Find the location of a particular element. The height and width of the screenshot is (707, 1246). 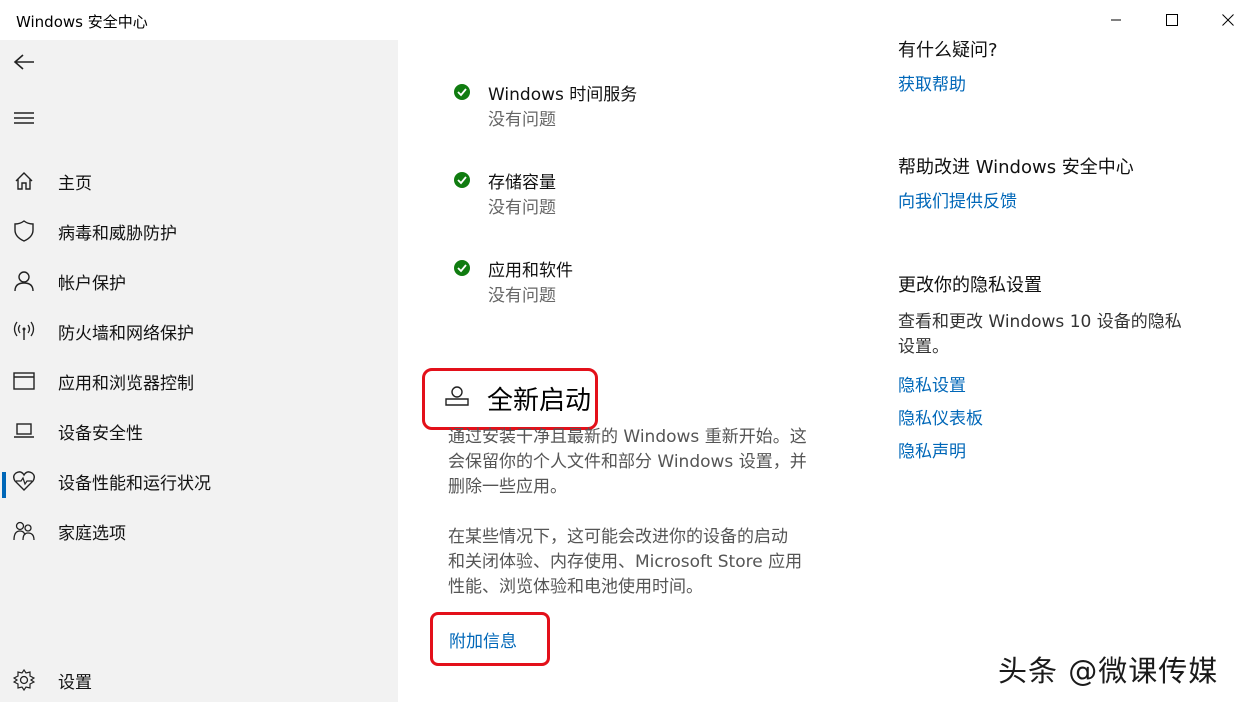

hamburger-icon is located at coordinates (24, 120).